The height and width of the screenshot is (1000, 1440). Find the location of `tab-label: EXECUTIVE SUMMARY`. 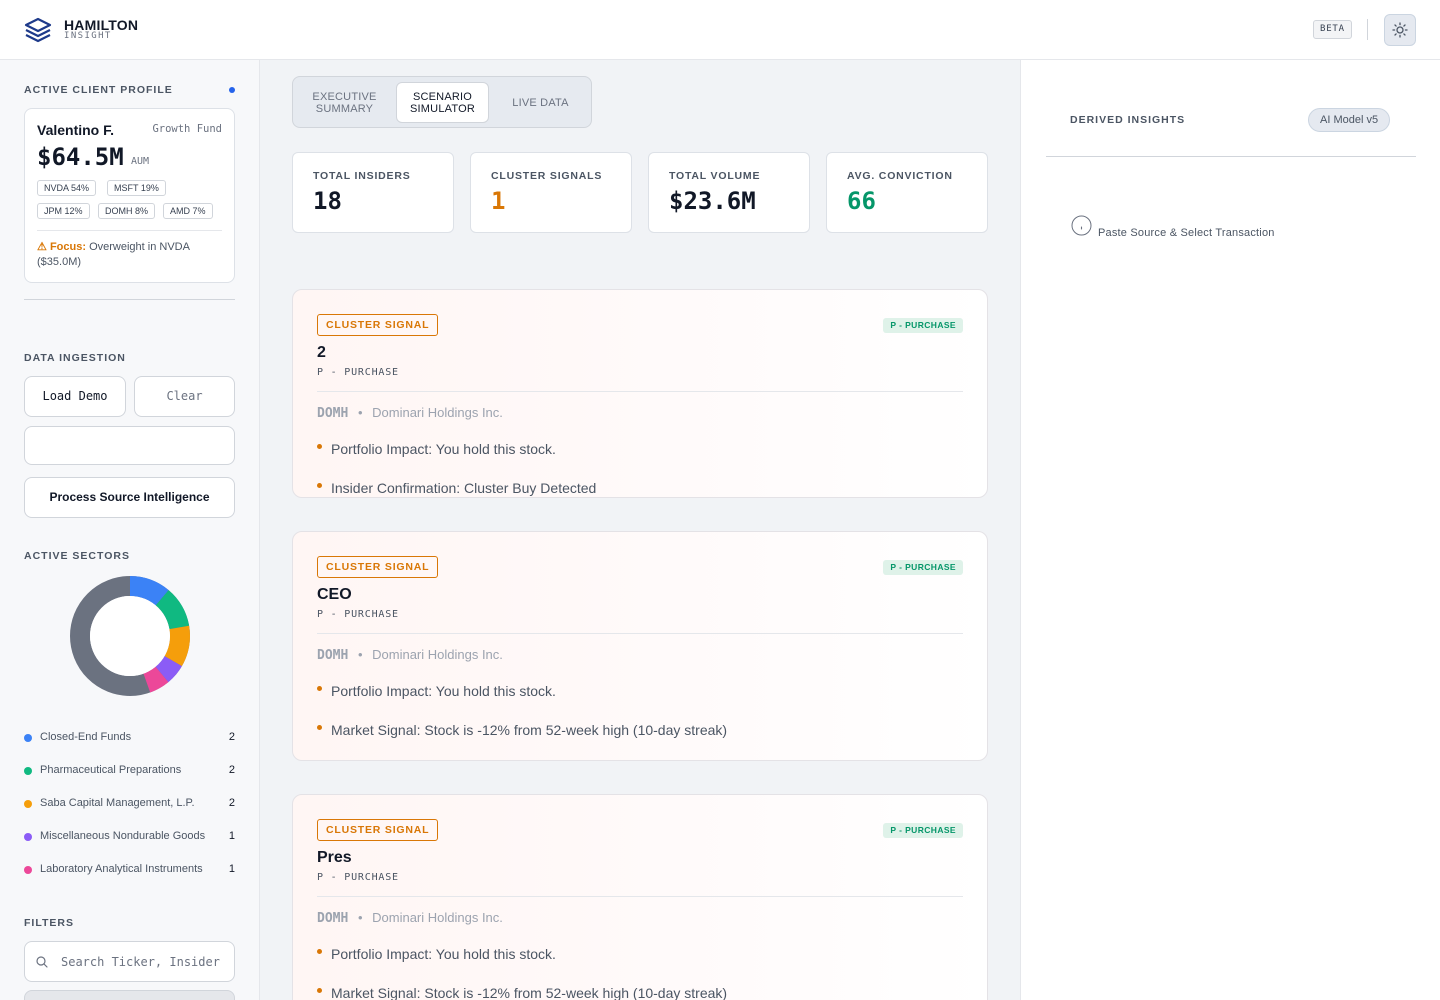

tab-label: EXECUTIVE SUMMARY is located at coordinates (344, 102).